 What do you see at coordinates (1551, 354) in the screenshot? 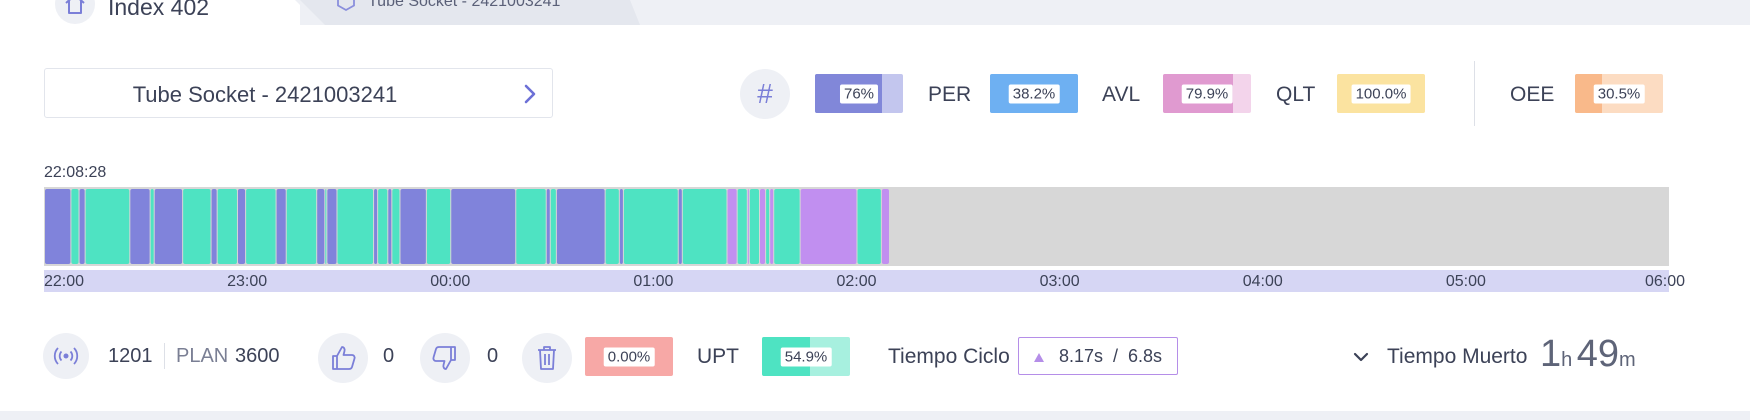
I see `downtime-hours: 1` at bounding box center [1551, 354].